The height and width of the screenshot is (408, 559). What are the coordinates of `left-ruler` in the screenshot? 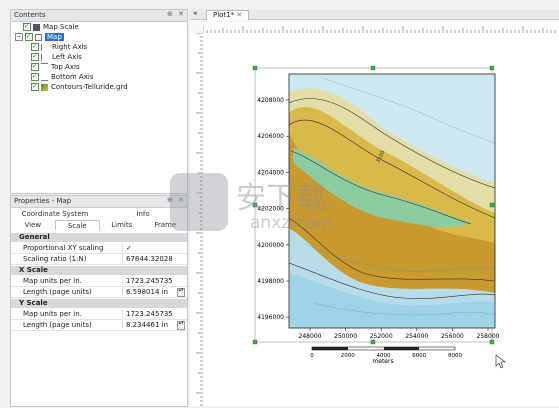 It's located at (197, 219).